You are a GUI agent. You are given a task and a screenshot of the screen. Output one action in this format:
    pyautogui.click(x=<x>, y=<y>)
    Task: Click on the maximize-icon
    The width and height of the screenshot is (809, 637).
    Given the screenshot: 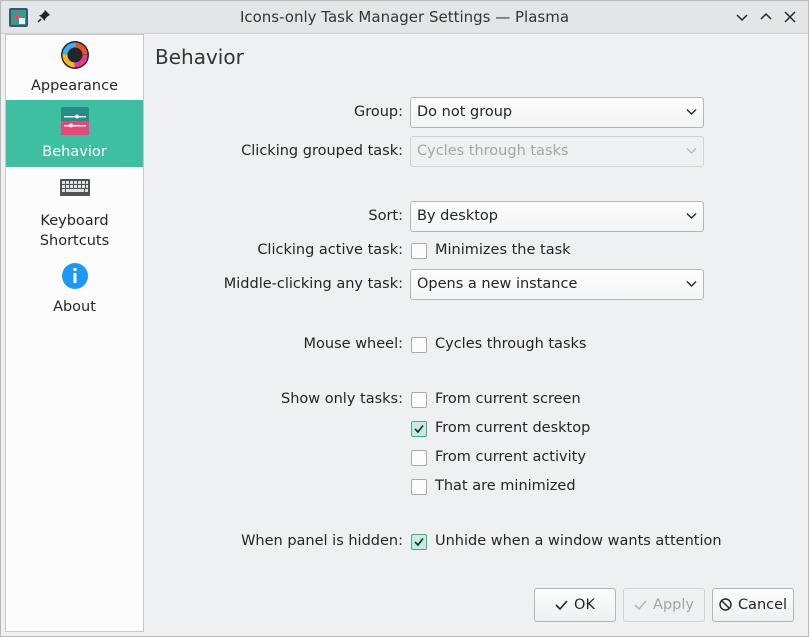 What is the action you would take?
    pyautogui.click(x=766, y=17)
    